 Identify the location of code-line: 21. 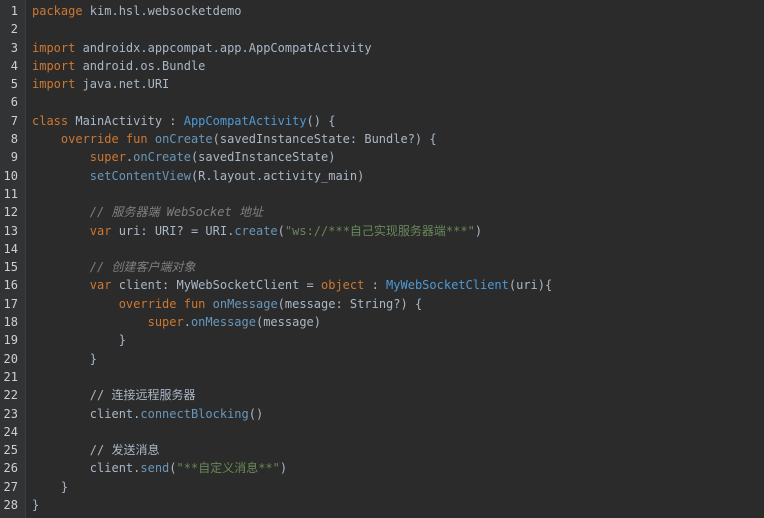
(382, 377).